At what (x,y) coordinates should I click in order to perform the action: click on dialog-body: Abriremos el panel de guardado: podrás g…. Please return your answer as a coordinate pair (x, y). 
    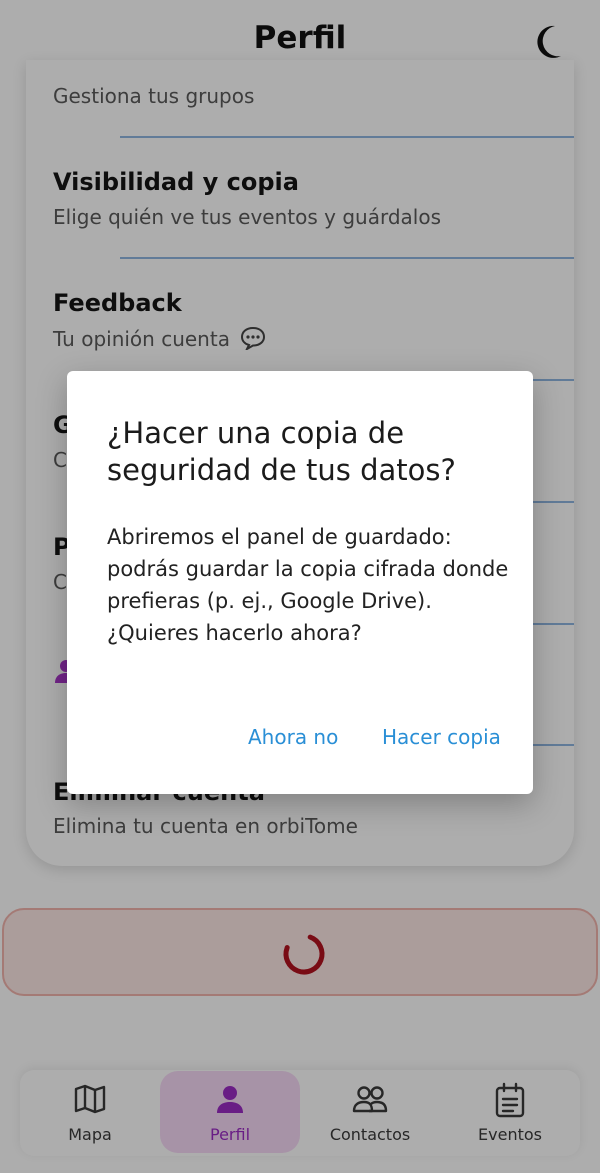
    Looking at the image, I should click on (308, 585).